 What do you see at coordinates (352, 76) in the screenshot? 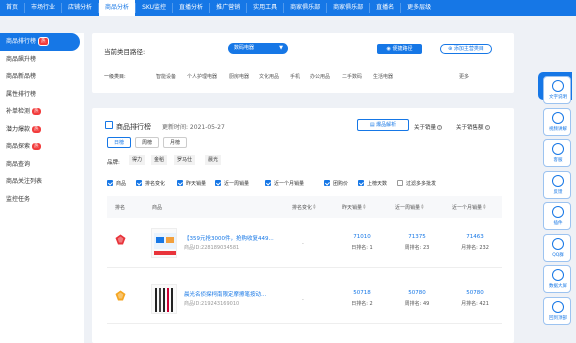
I see `category-item: 二手数码` at bounding box center [352, 76].